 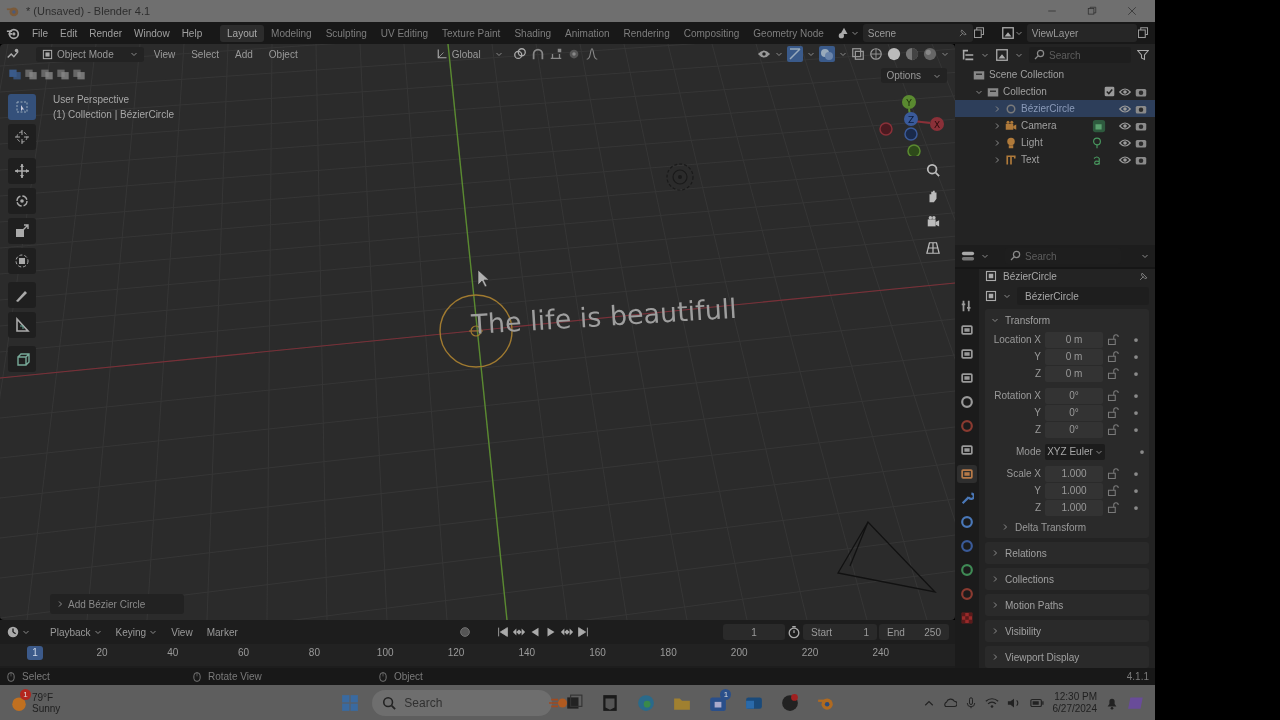 I want to click on frame-number: 240, so click(x=881, y=652).